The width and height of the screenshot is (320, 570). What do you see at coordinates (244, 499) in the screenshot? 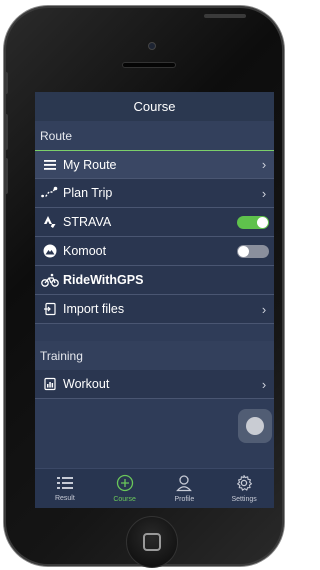
I see `tab-label: Settings` at bounding box center [244, 499].